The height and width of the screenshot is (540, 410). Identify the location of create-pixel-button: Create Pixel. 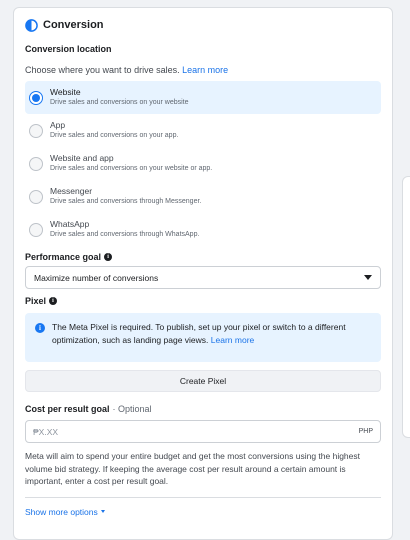
(203, 381).